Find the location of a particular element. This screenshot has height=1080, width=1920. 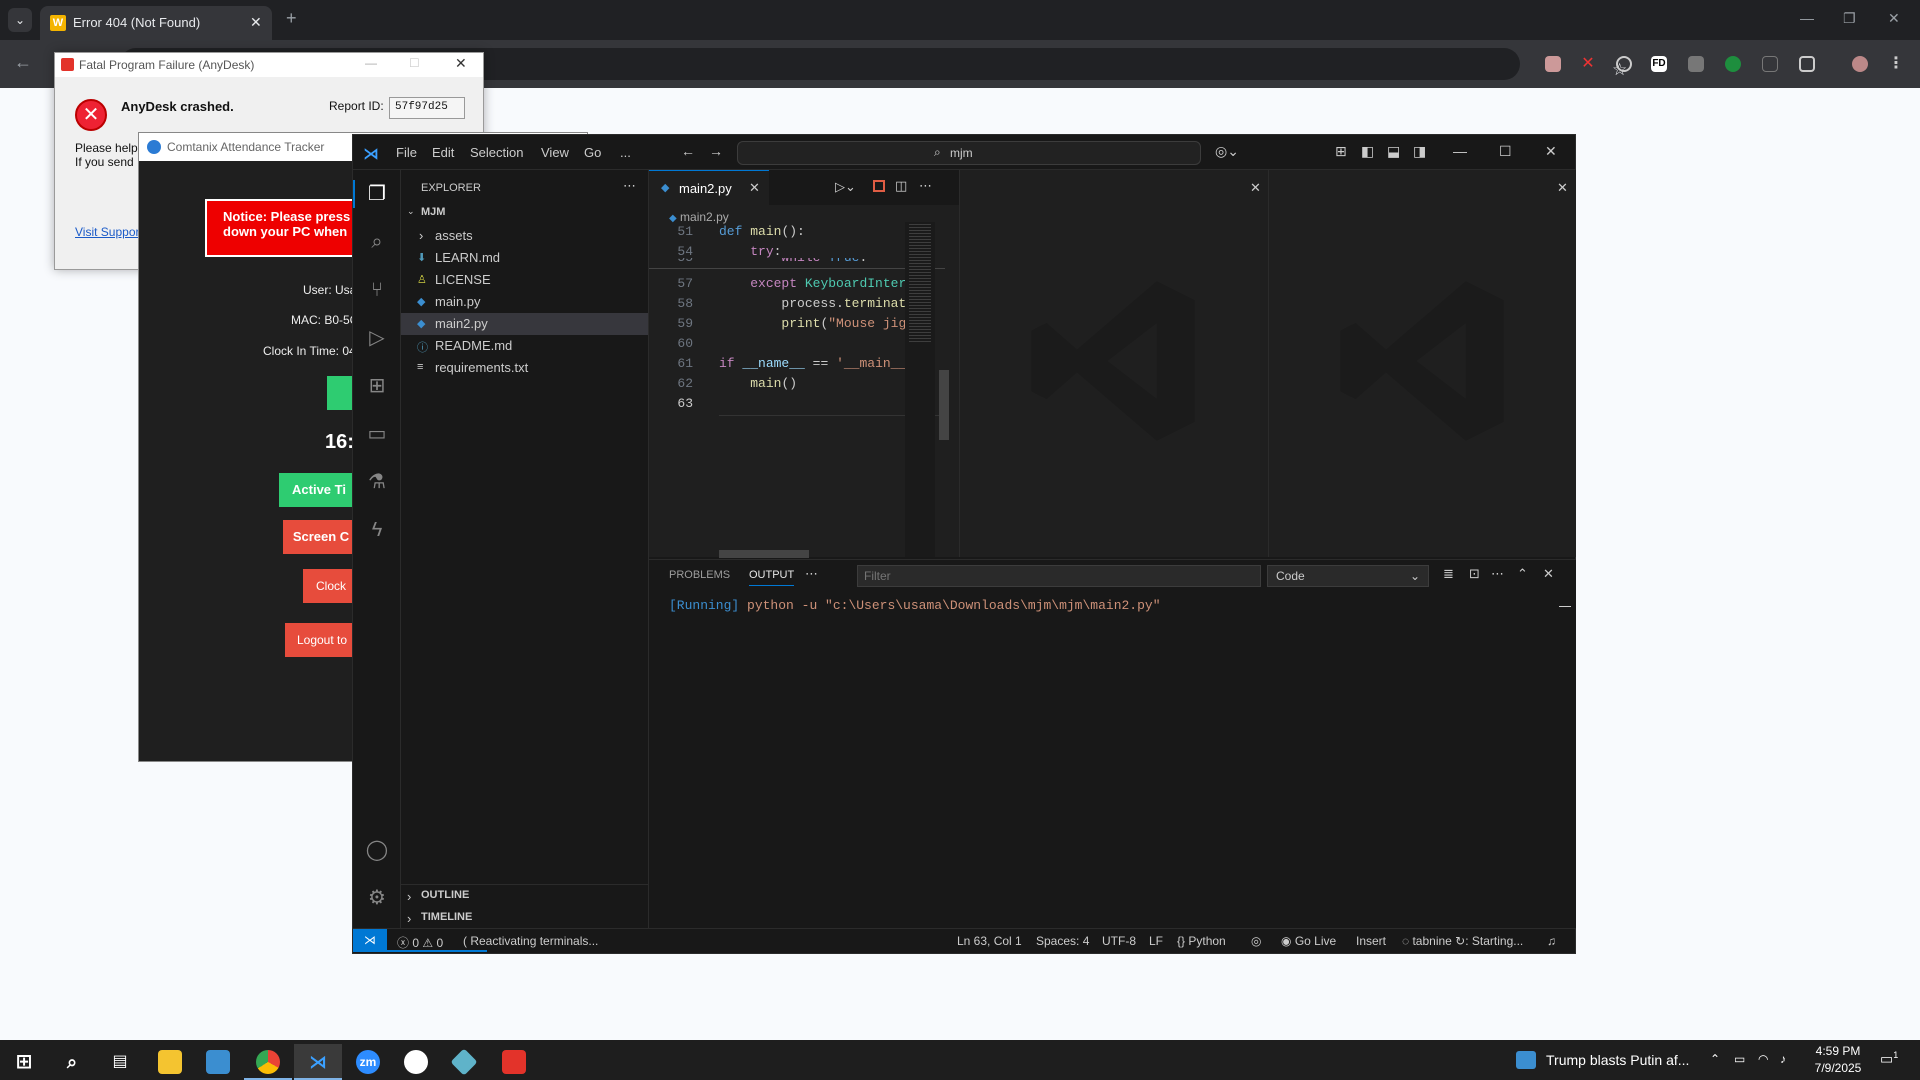

maximize-panel-icon: ⌃ is located at coordinates (1522, 574).